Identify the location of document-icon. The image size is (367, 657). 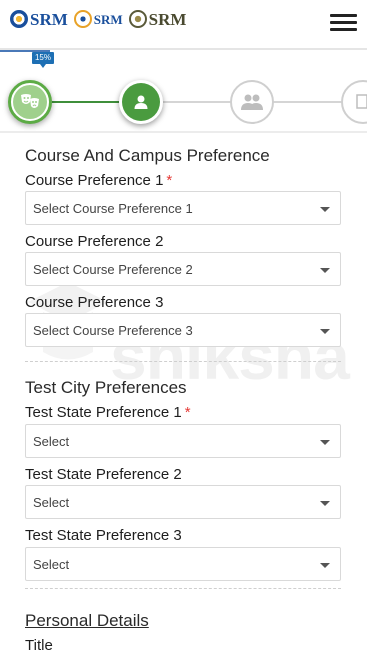
(361, 101).